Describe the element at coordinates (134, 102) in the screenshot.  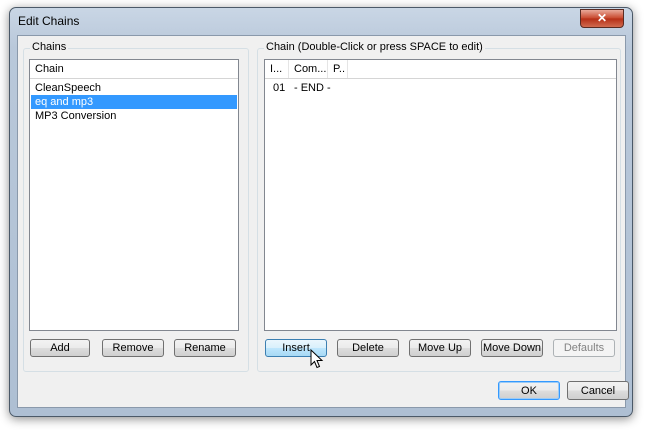
I see `chain-item-eq-and-mp3: eq and mp3` at that location.